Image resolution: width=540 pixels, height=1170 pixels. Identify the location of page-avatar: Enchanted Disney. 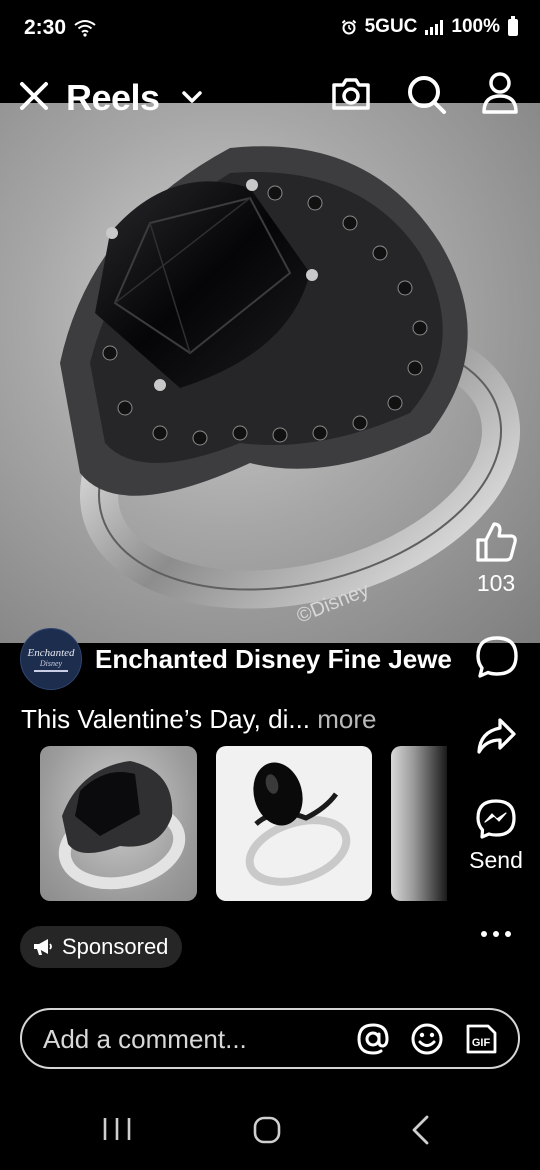
(51, 659).